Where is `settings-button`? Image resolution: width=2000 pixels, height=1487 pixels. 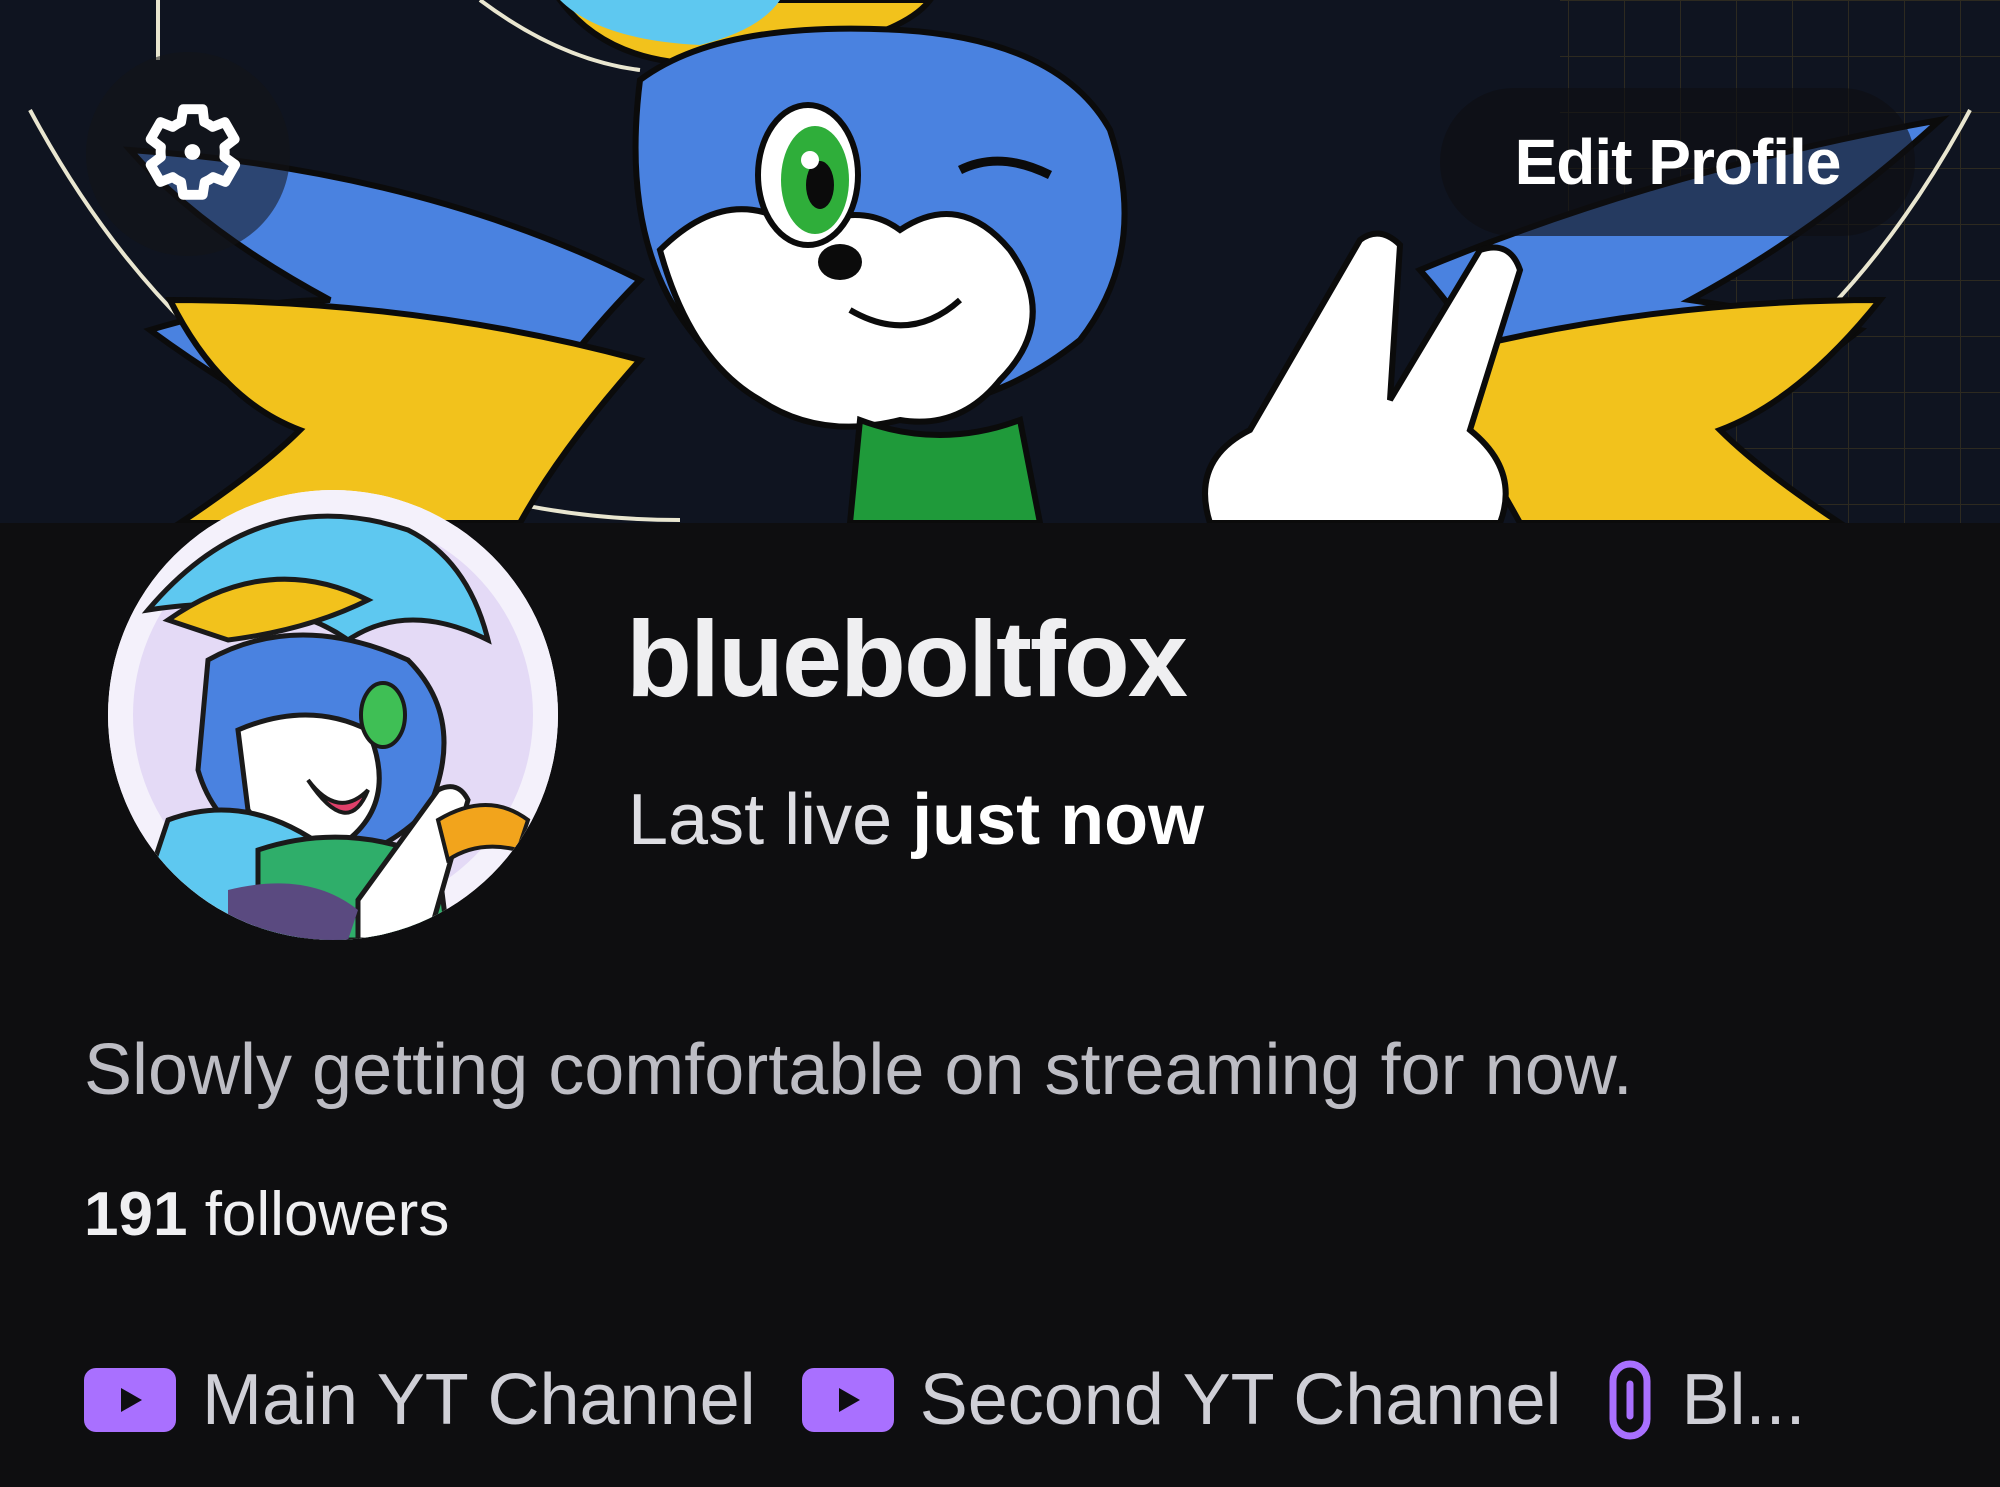 settings-button is located at coordinates (188, 154).